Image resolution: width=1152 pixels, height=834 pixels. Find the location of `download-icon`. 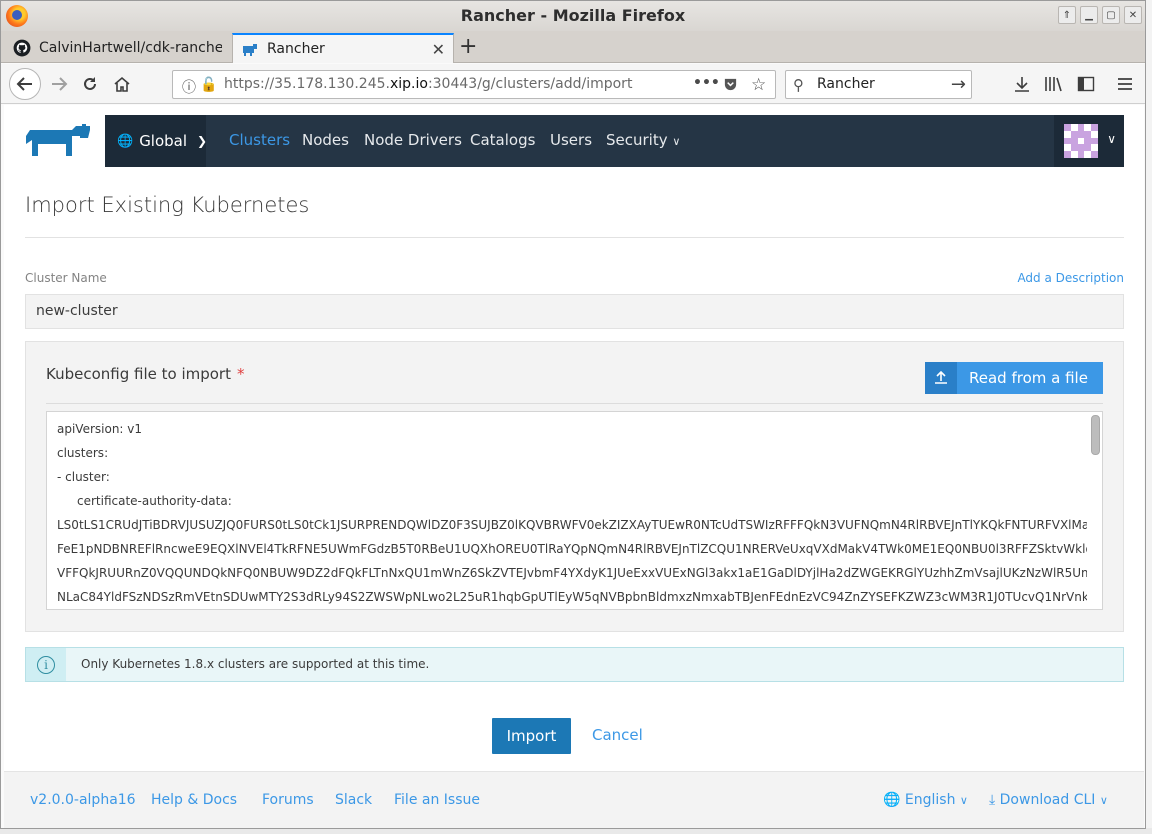

download-icon is located at coordinates (1022, 84).